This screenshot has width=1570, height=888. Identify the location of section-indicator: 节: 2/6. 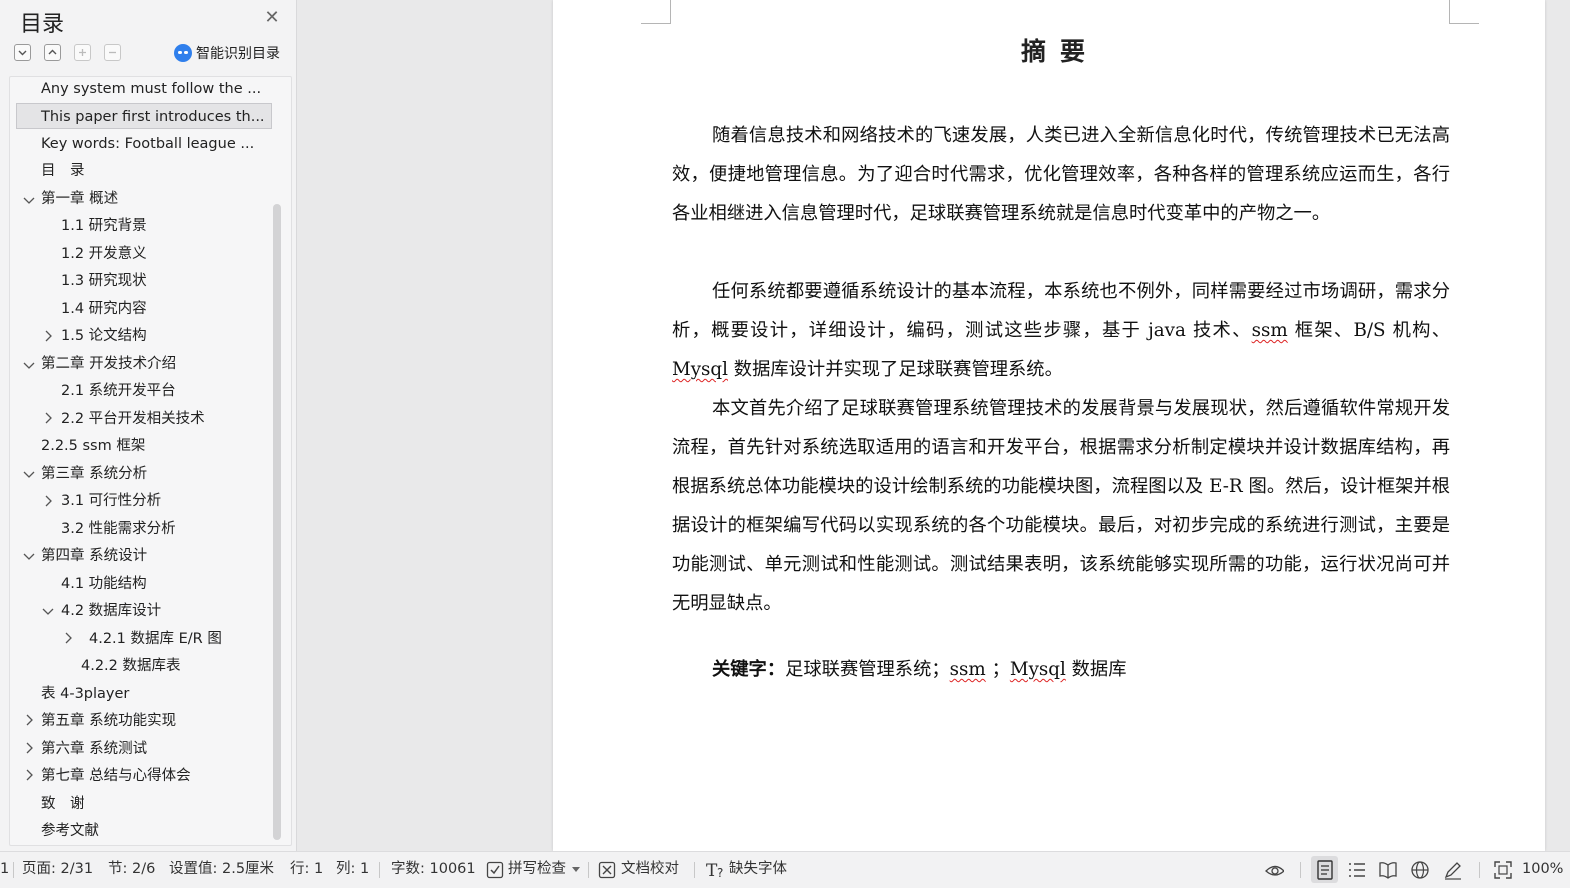
(131, 869).